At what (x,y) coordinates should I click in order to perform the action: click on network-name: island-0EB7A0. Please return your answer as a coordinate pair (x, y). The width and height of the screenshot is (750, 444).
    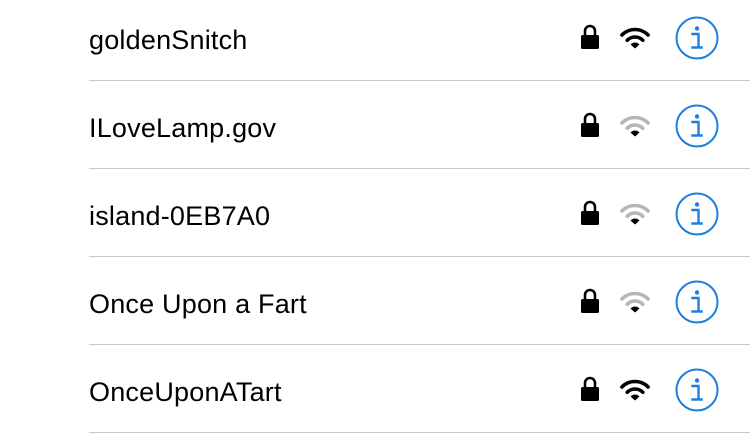
    Looking at the image, I should click on (180, 216).